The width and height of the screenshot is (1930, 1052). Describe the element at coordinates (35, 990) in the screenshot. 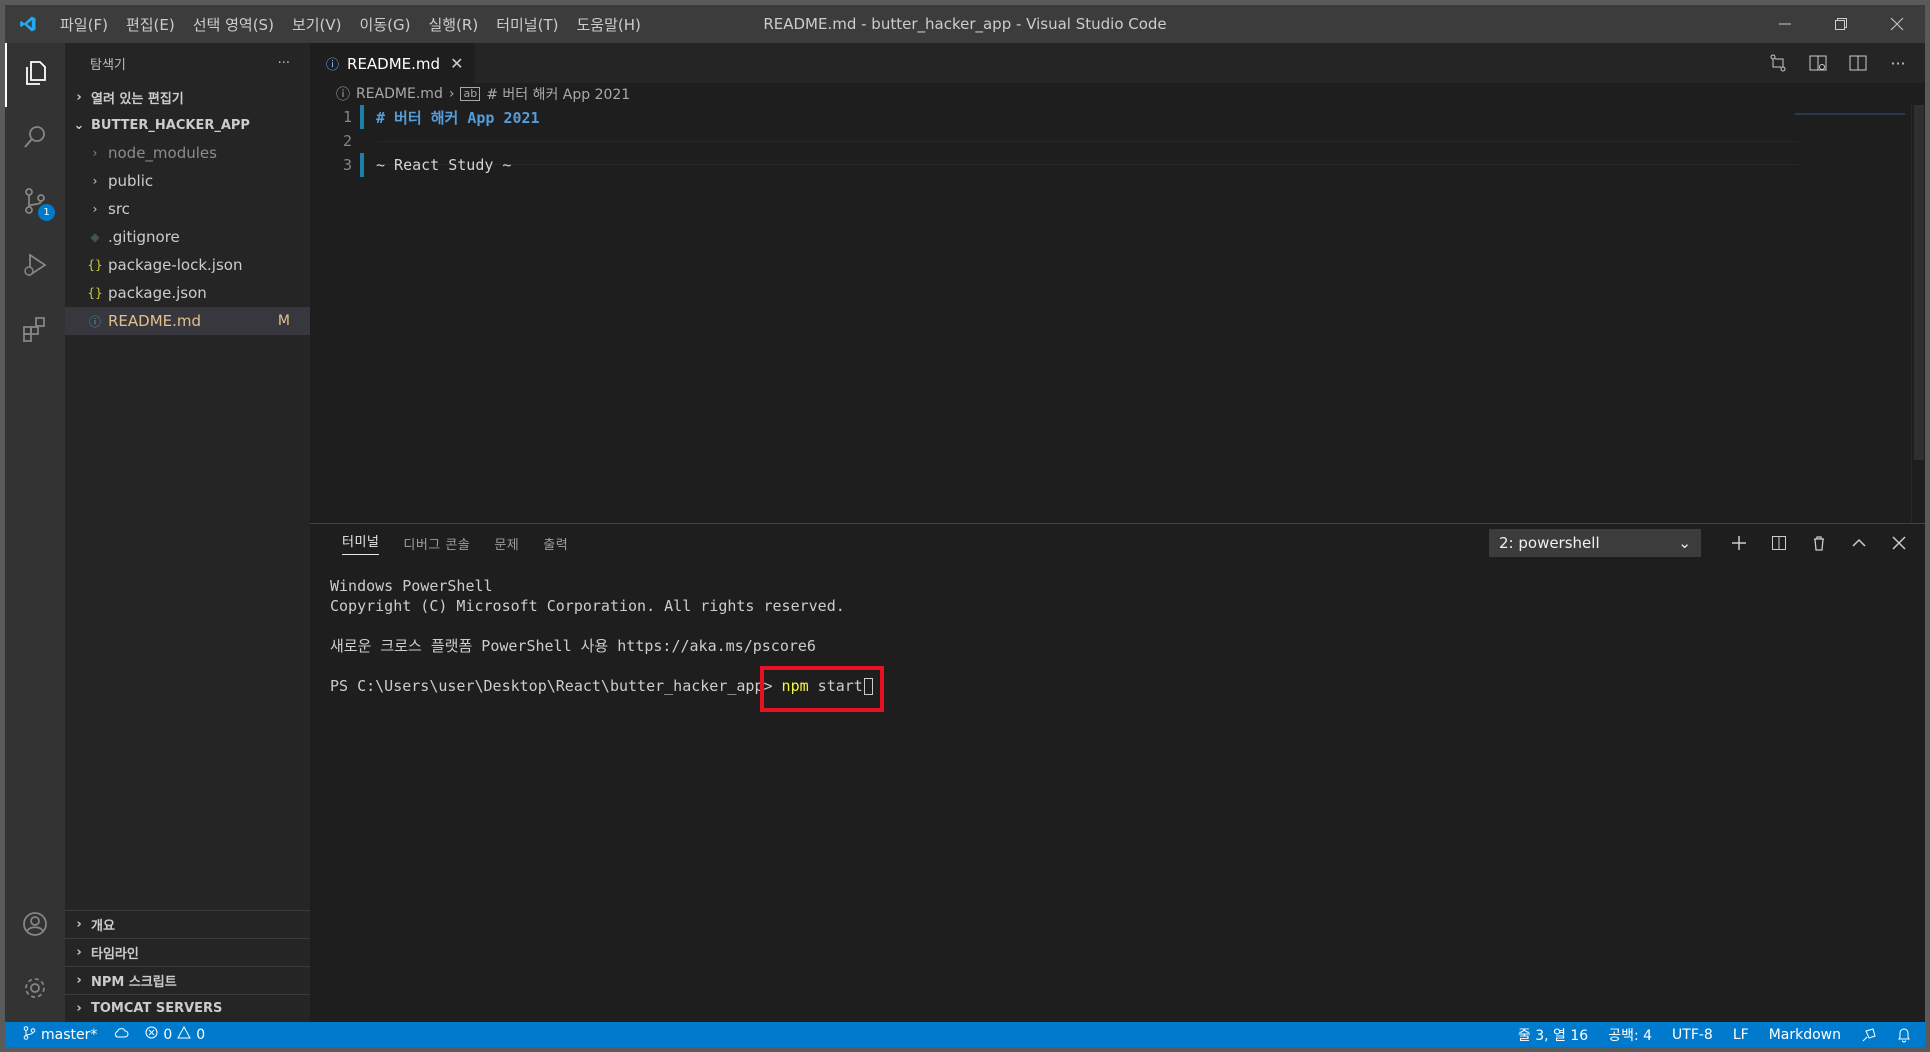

I see `manage-activity` at that location.